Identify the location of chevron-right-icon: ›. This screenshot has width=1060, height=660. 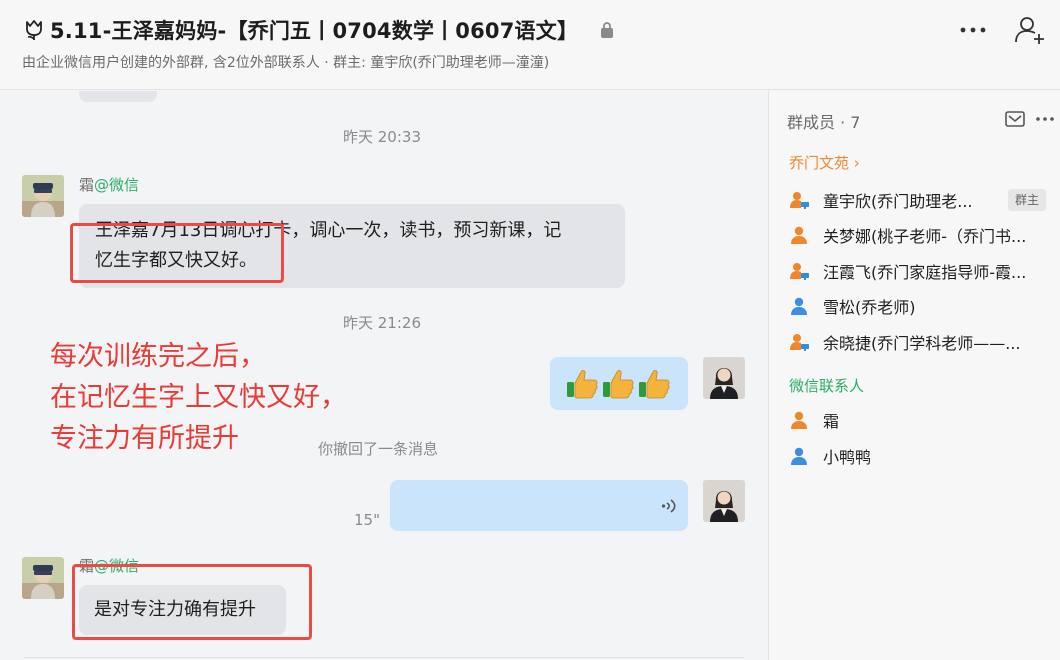
(856, 163).